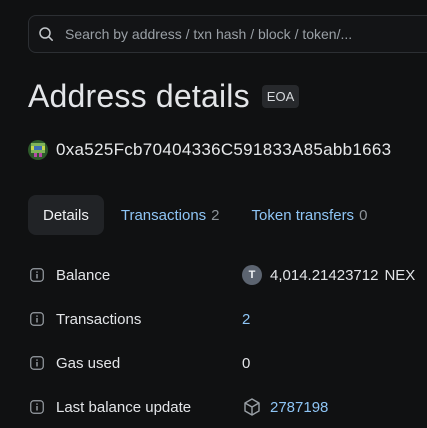 Image resolution: width=427 pixels, height=428 pixels. What do you see at coordinates (88, 363) in the screenshot?
I see `detail-label: Gas used` at bounding box center [88, 363].